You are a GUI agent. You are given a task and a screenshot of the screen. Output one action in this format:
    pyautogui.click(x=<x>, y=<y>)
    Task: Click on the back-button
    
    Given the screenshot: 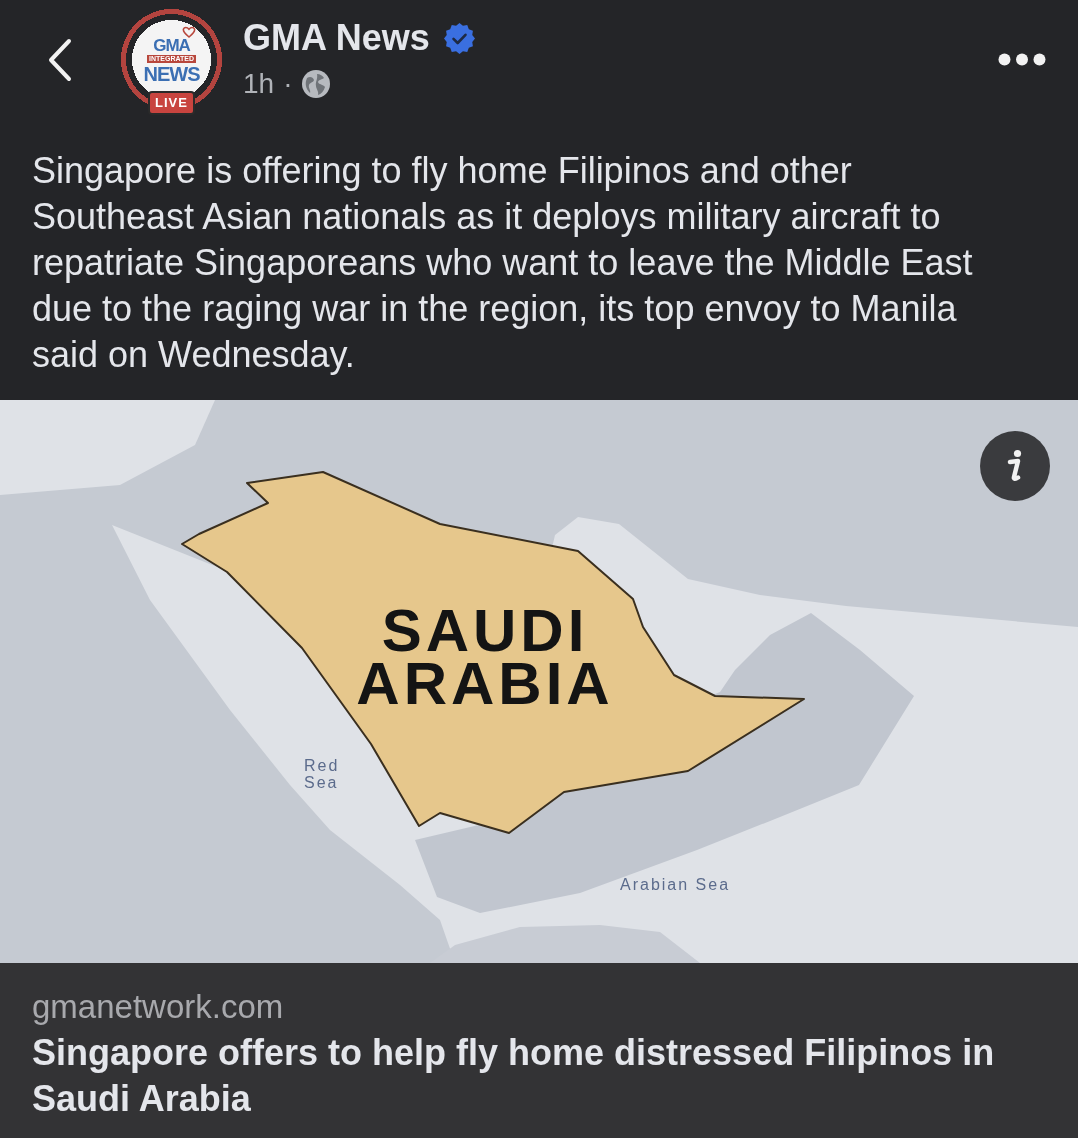 What is the action you would take?
    pyautogui.click(x=60, y=60)
    